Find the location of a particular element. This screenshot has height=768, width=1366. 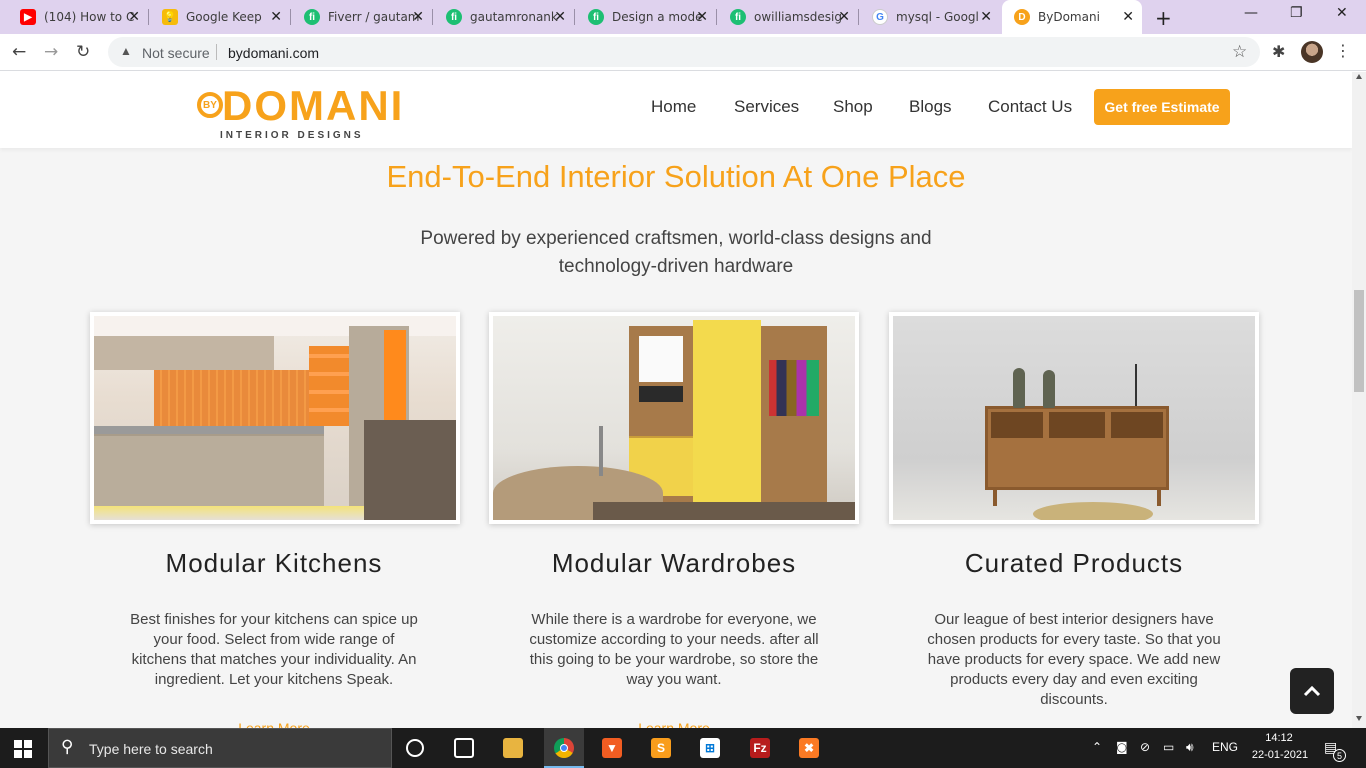

address-bar: ▲ Not secure bydomani.com ☆ is located at coordinates (684, 52).